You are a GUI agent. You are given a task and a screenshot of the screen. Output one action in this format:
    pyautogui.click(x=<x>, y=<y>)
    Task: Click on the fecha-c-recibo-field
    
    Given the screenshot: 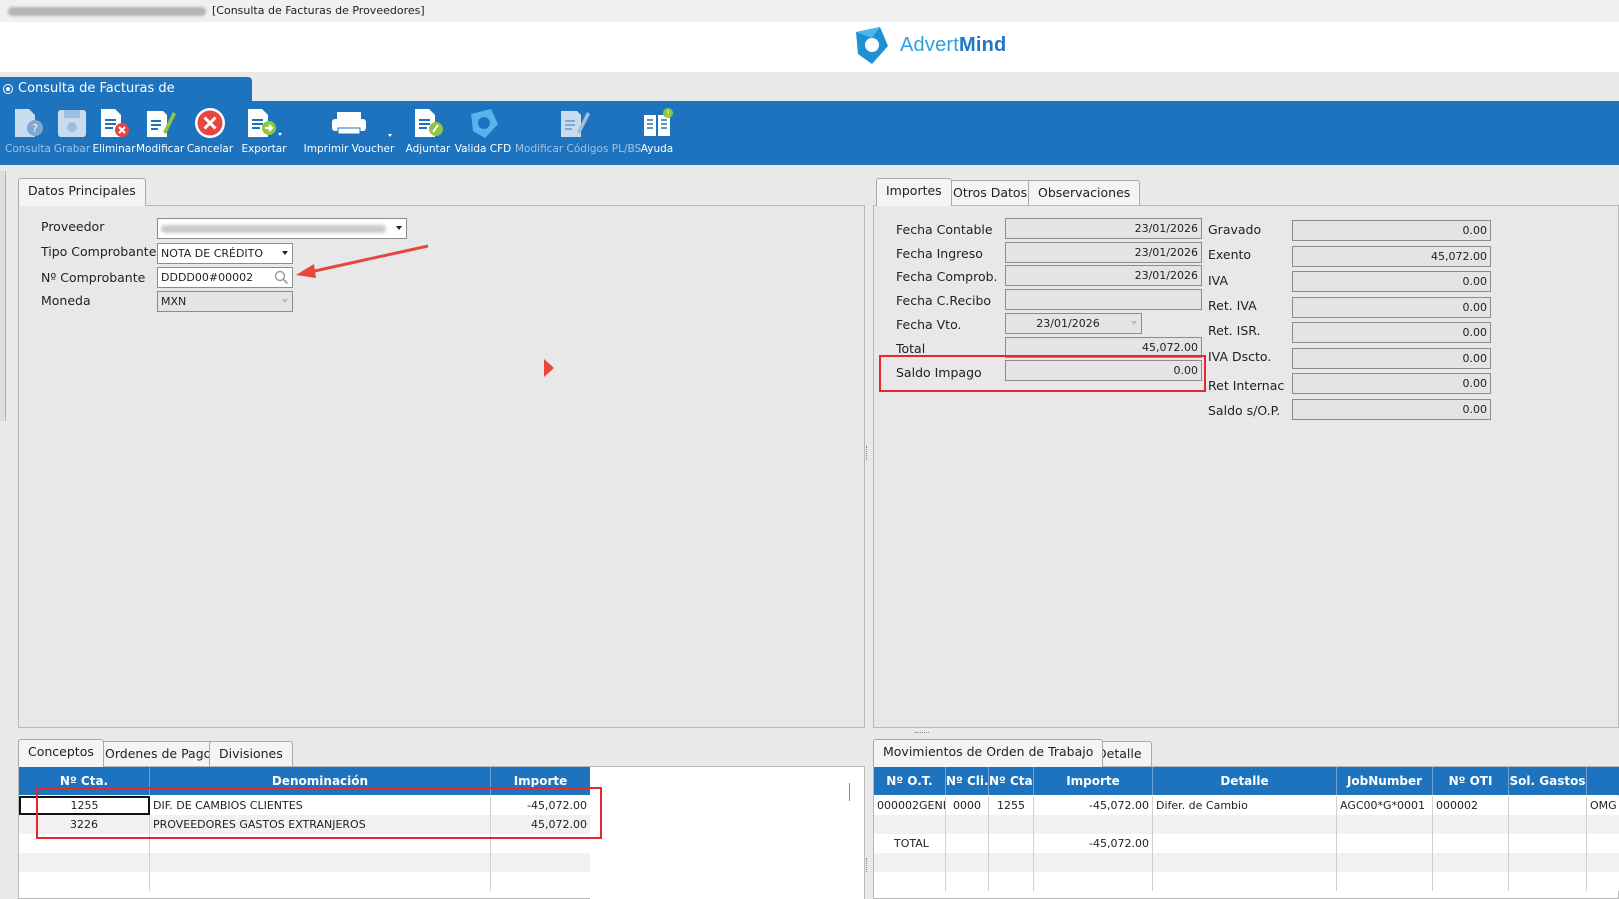 What is the action you would take?
    pyautogui.click(x=1103, y=299)
    